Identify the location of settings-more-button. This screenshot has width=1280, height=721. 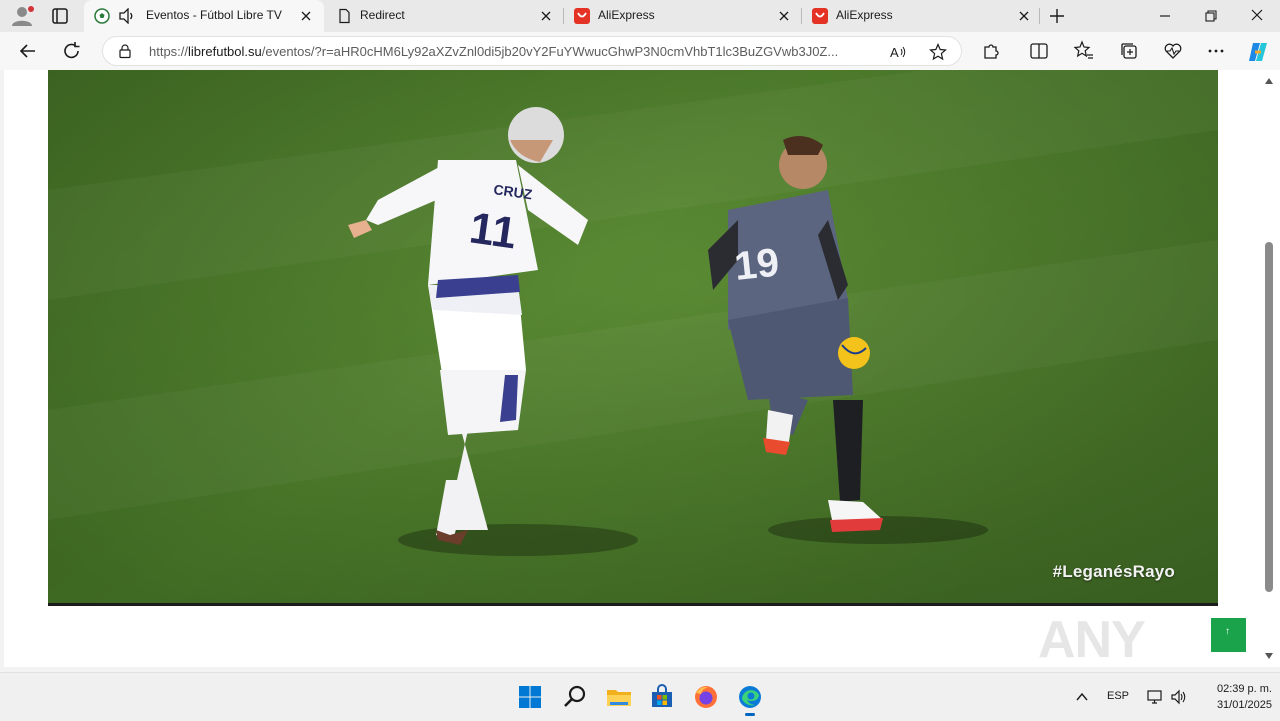
(1216, 51).